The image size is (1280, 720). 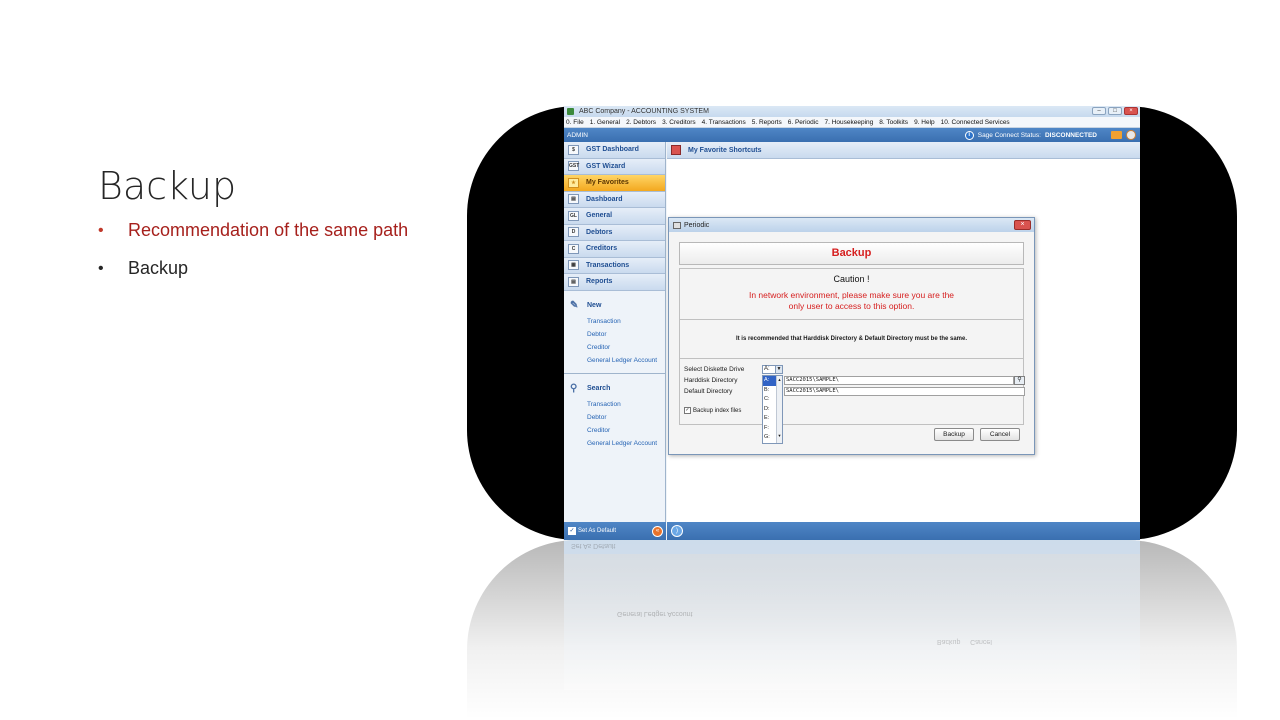 What do you see at coordinates (626, 417) in the screenshot?
I see `search-debtor-link: Debtor` at bounding box center [626, 417].